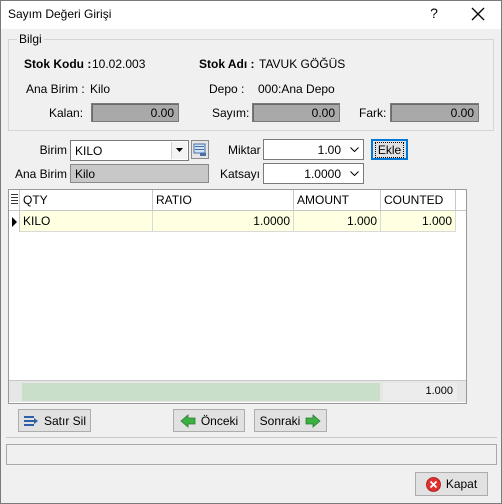 This screenshot has width=502, height=504. What do you see at coordinates (313, 420) in the screenshot?
I see `arrow-right-icon` at bounding box center [313, 420].